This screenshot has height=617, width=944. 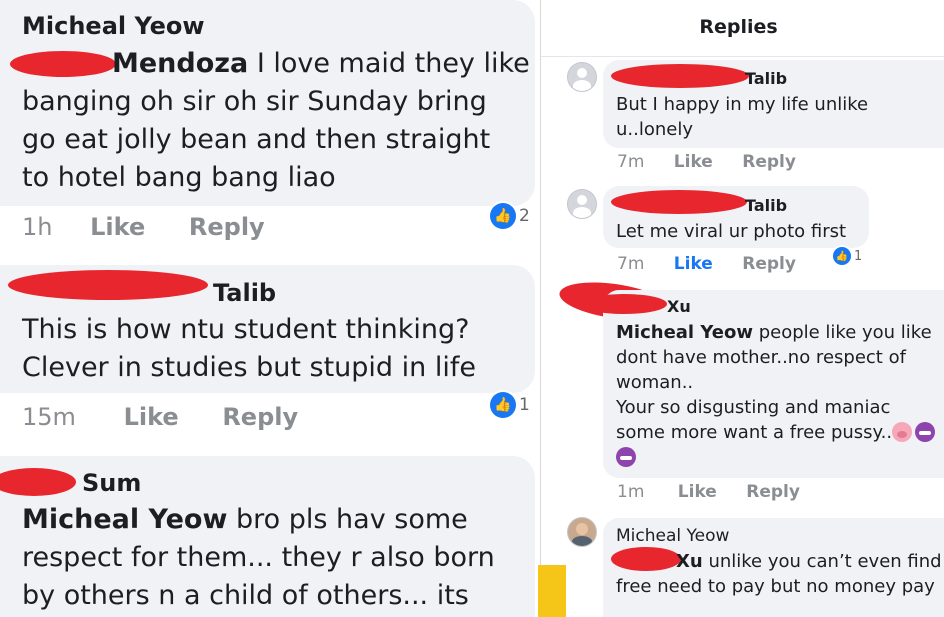 I want to click on reaction-count: 👍 2, so click(x=510, y=216).